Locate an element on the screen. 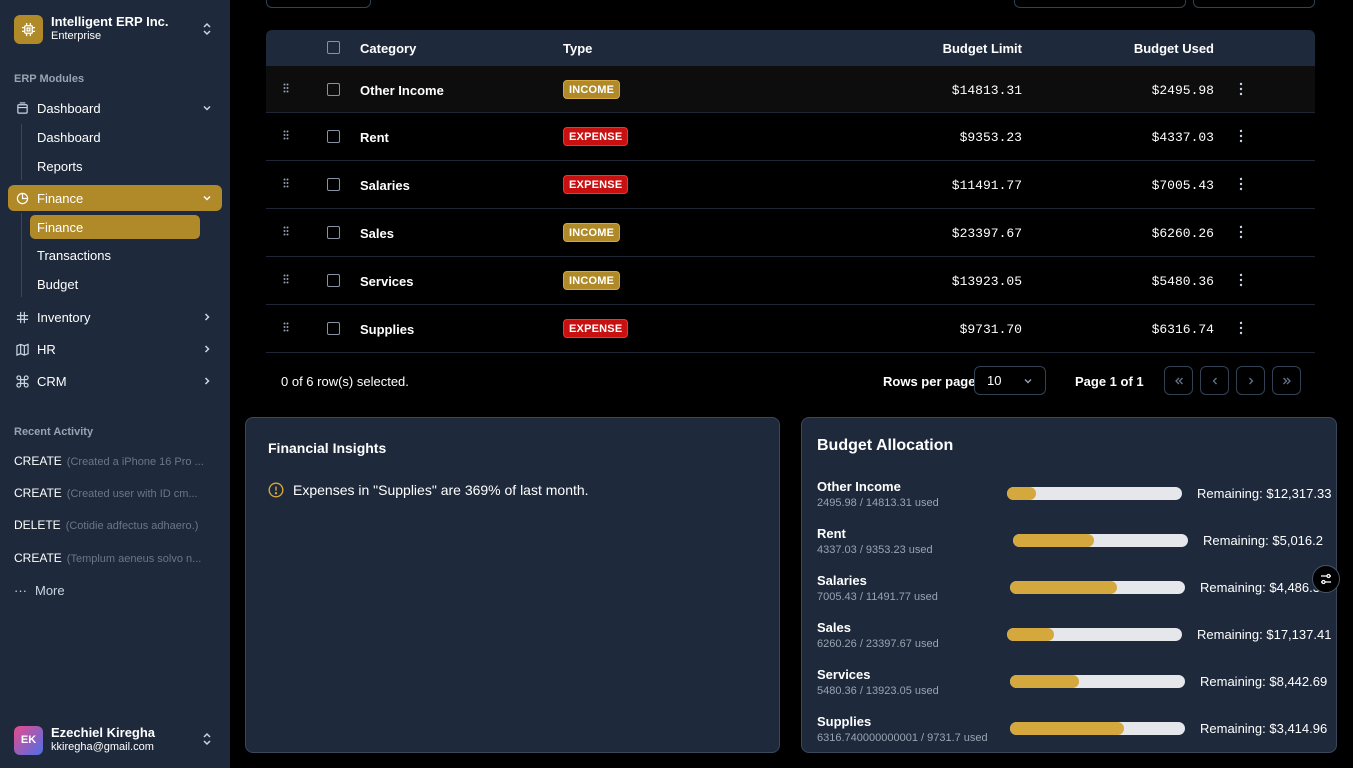  prev-page-button is located at coordinates (1214, 380).